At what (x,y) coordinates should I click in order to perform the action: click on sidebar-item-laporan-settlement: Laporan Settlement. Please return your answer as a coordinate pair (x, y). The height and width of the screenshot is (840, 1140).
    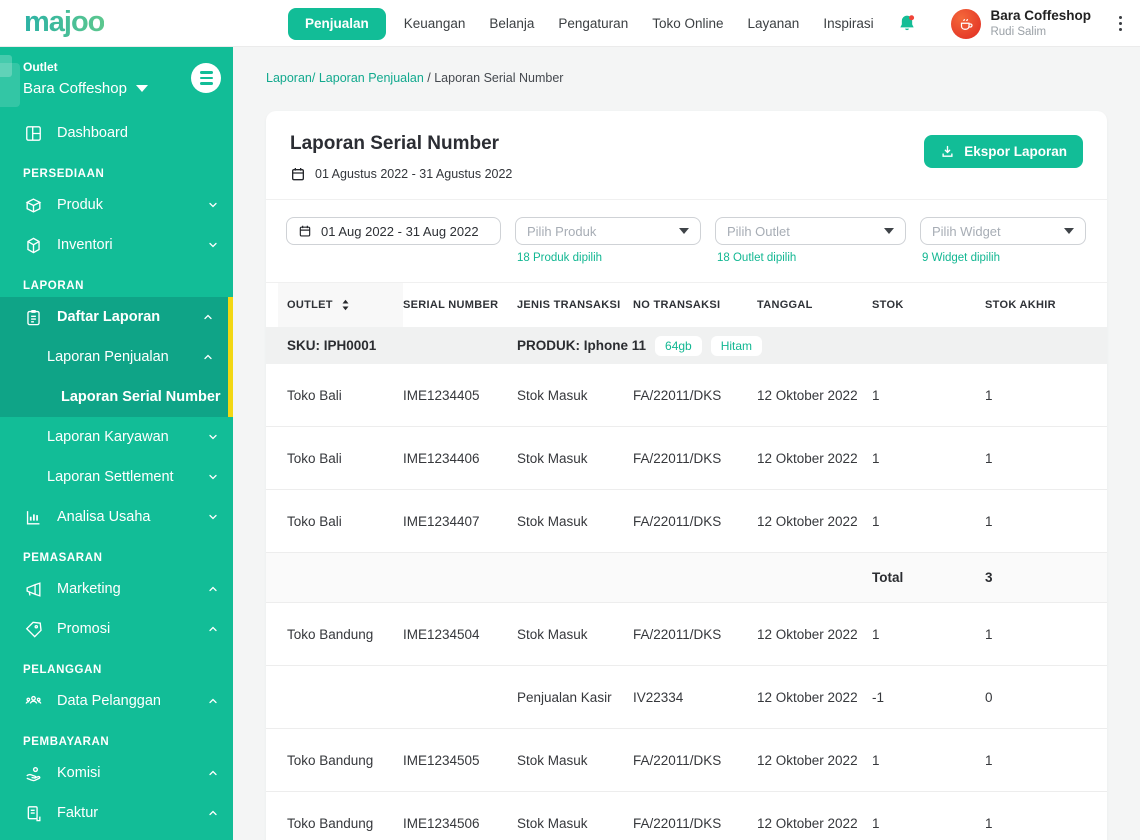
    Looking at the image, I should click on (116, 477).